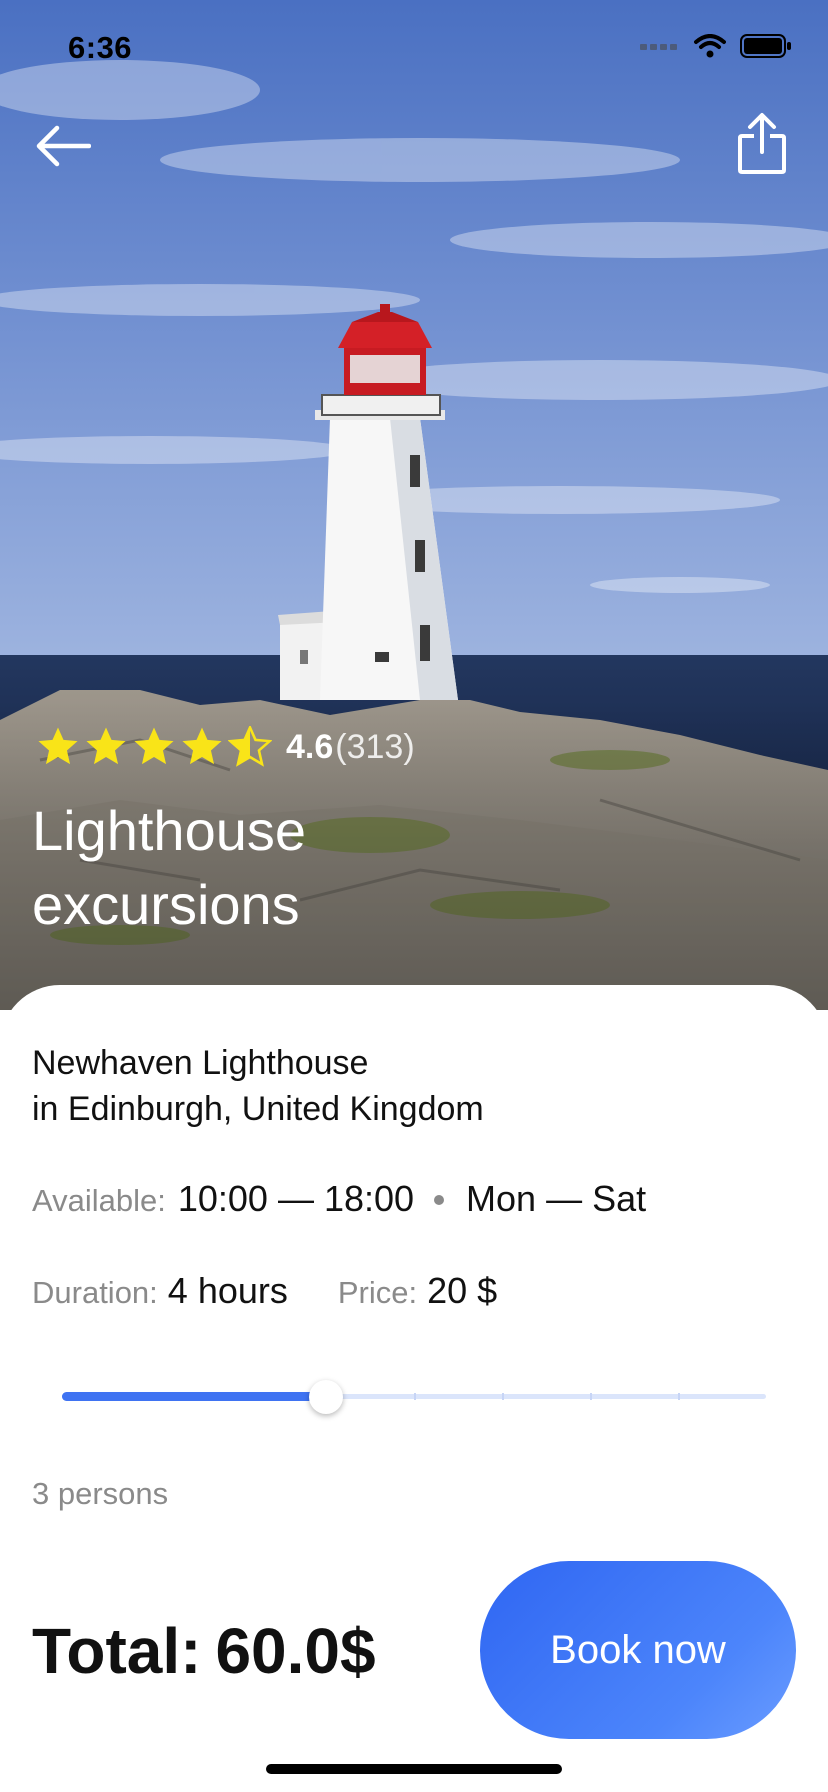  I want to click on availability-label: Available:, so click(99, 1200).